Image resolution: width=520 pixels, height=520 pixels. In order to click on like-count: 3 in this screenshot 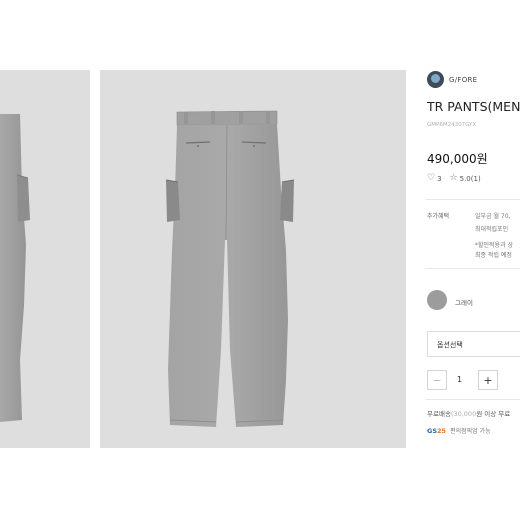, I will do `click(439, 178)`.